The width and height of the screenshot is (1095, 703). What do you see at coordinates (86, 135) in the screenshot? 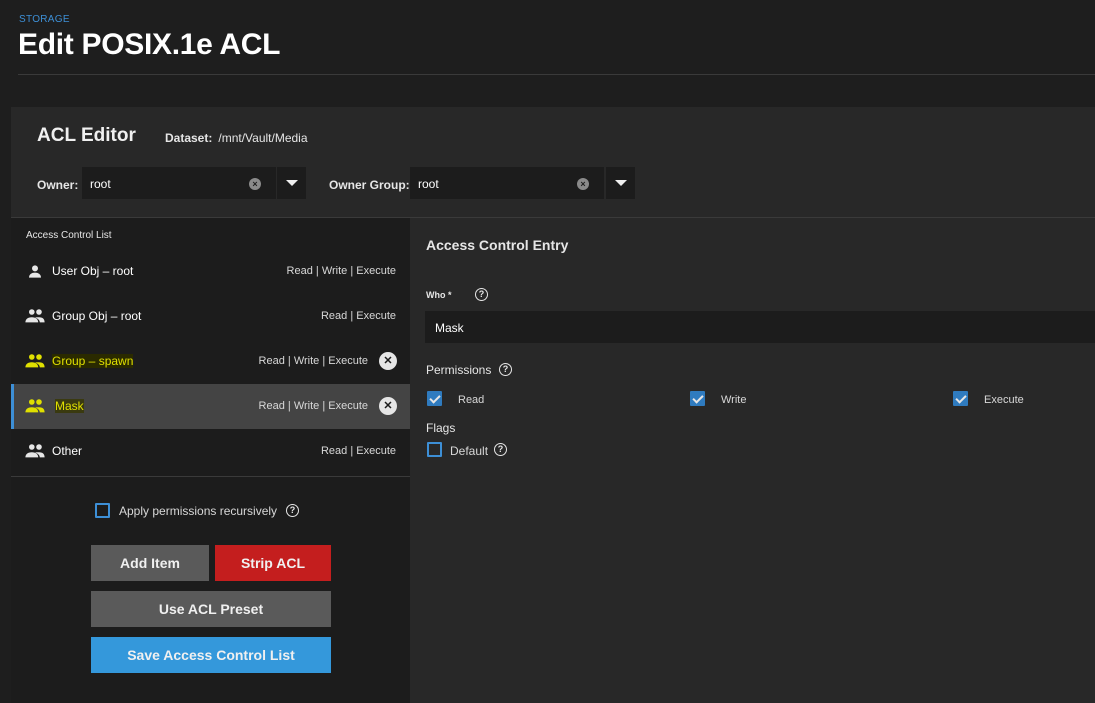
I see `editor-title: ACL Editor` at bounding box center [86, 135].